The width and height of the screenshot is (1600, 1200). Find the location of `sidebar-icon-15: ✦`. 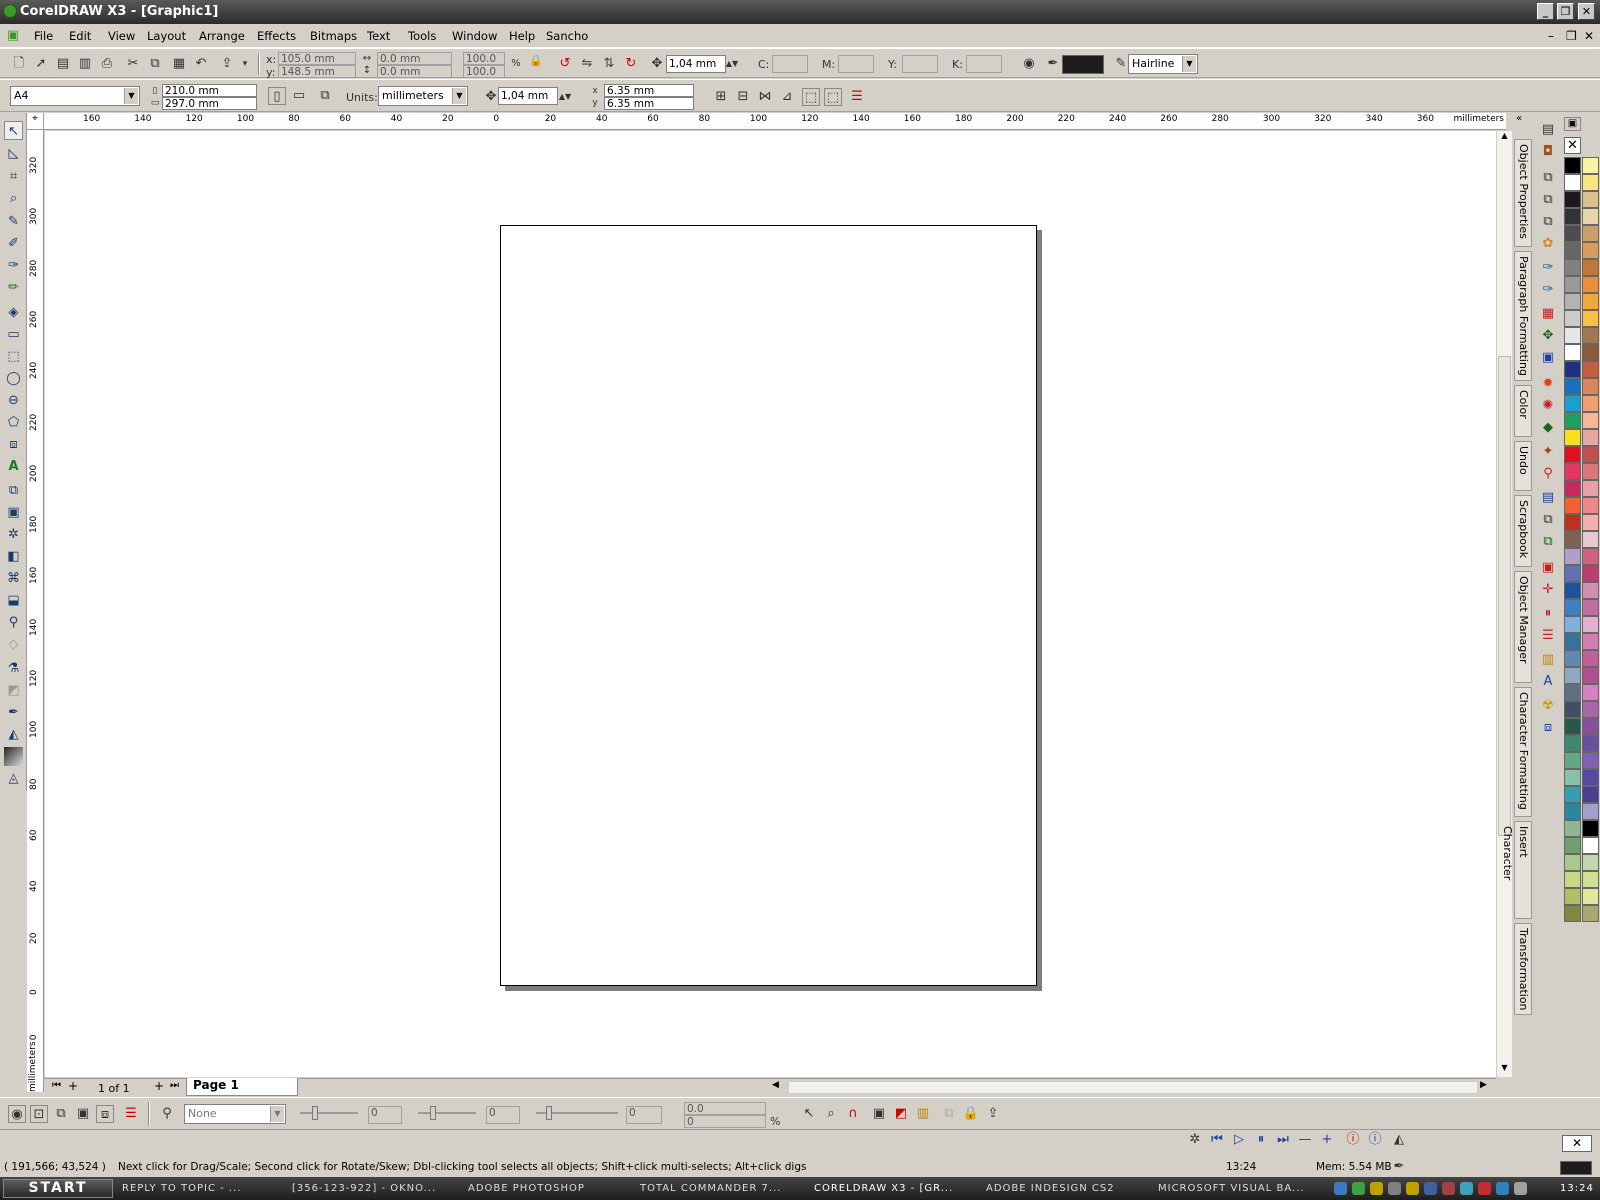

sidebar-icon-15: ✦ is located at coordinates (1548, 452).